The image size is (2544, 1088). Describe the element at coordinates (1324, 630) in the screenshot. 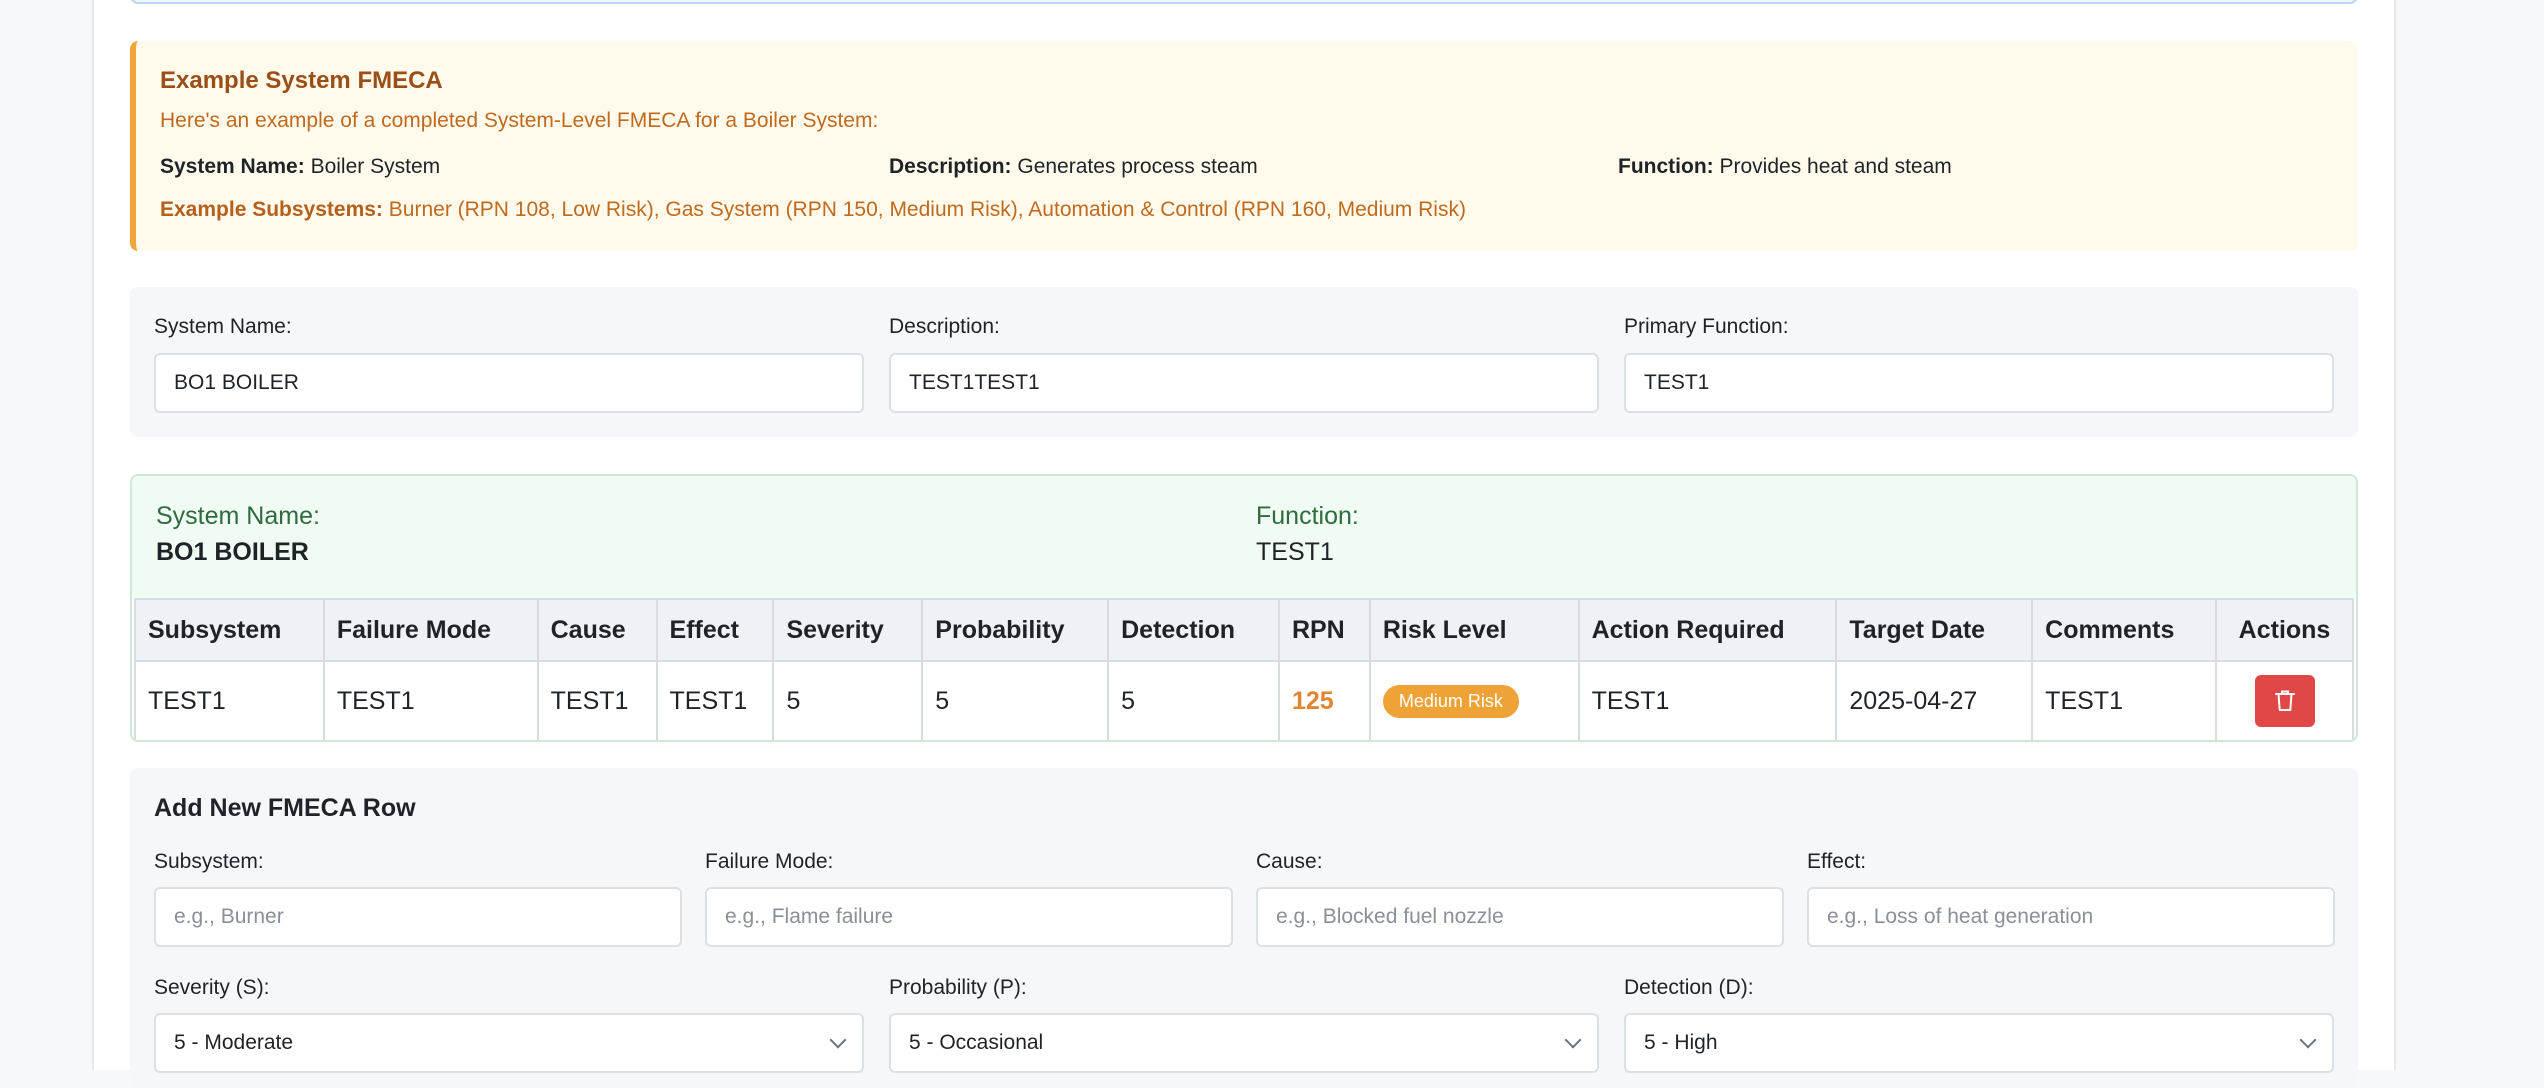

I see `header-rpn: RPN` at that location.